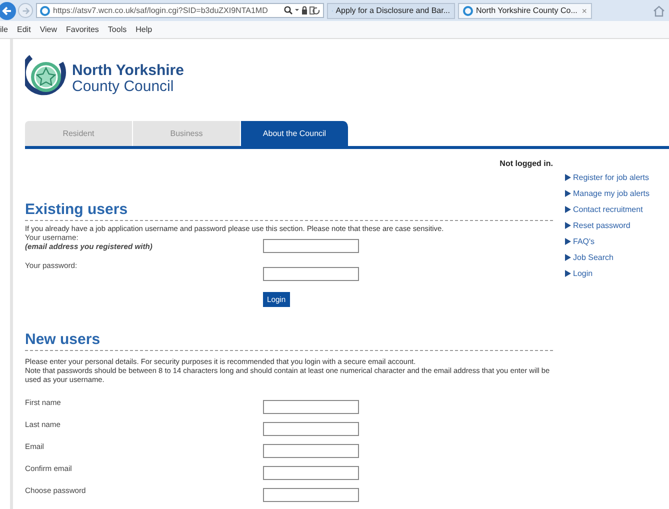  Describe the element at coordinates (77, 209) in the screenshot. I see `section-heading: Existing users` at that location.